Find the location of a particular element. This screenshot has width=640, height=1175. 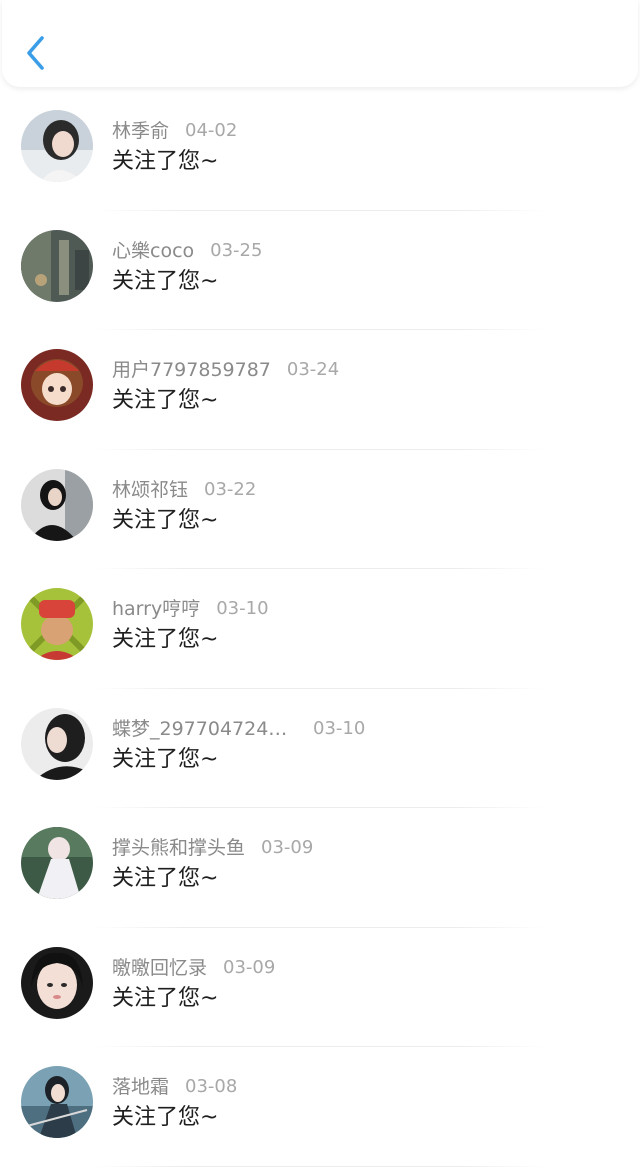

timestamp: 03-24 is located at coordinates (313, 369).